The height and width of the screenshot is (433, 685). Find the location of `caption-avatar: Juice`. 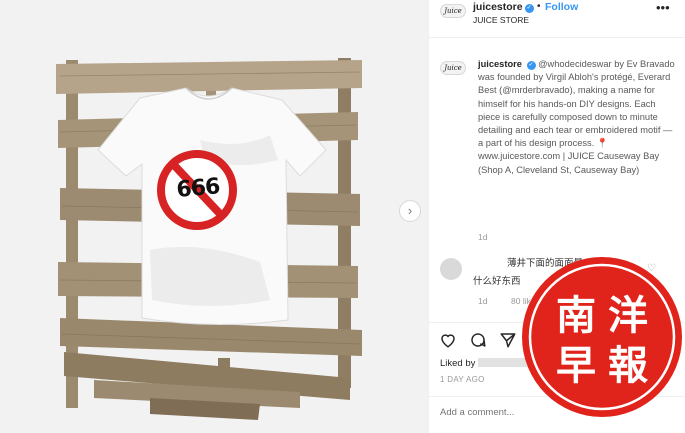

caption-avatar: Juice is located at coordinates (453, 68).